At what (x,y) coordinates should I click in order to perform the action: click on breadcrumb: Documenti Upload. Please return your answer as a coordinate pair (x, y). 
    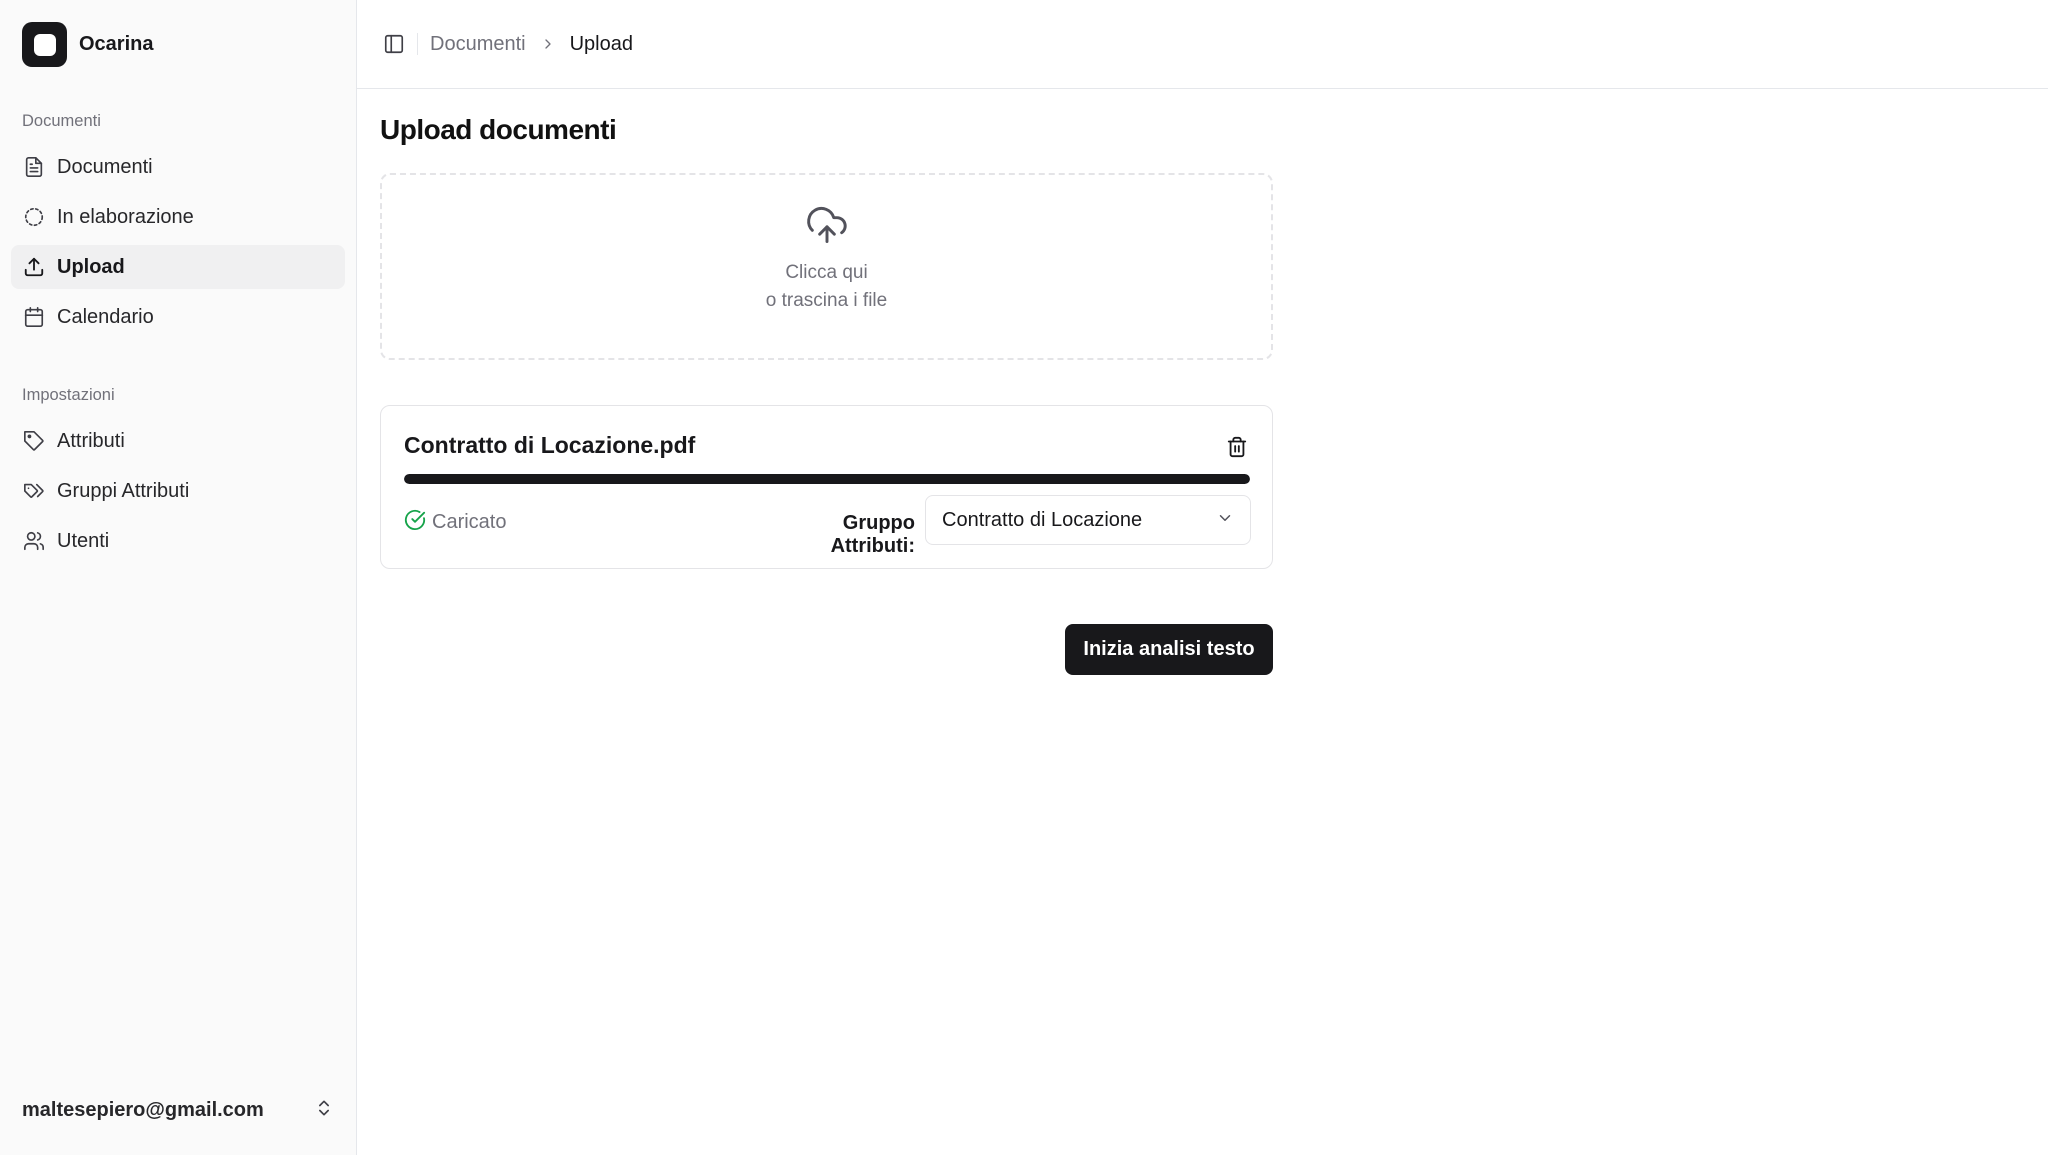
    Looking at the image, I should click on (531, 44).